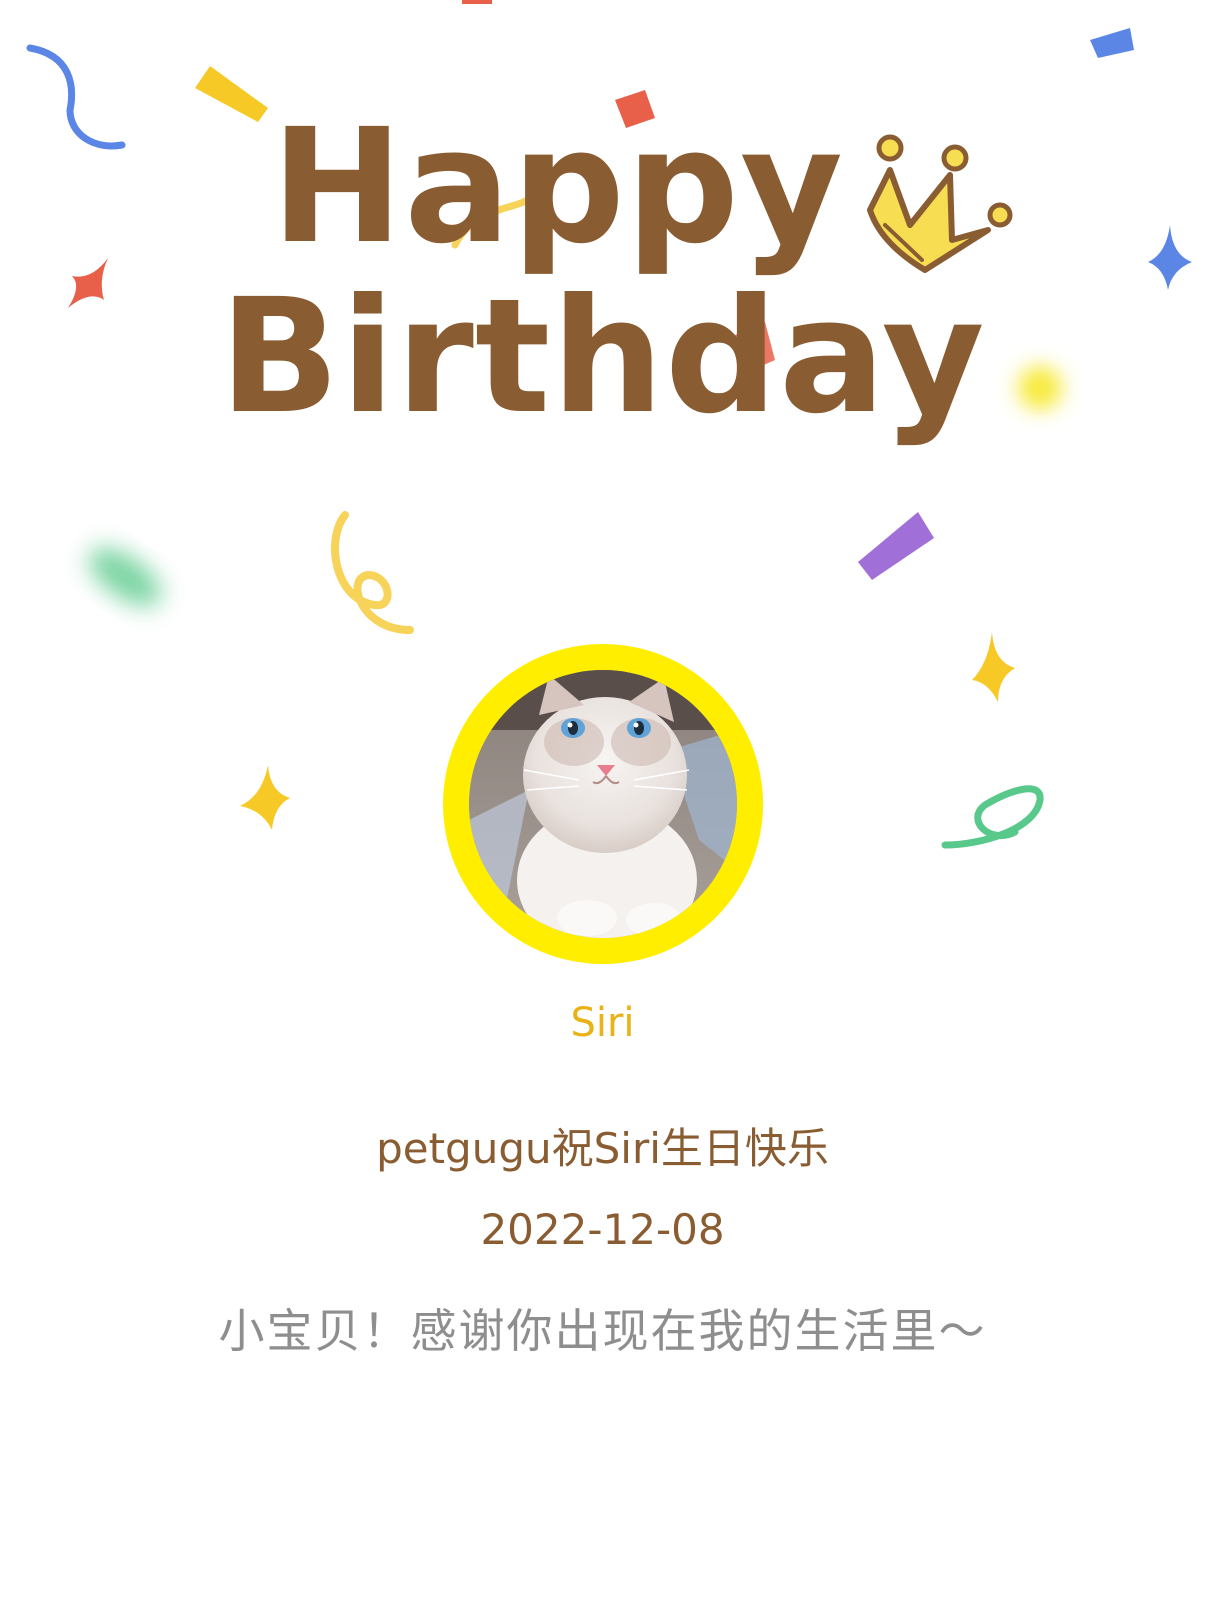  I want to click on birthday-message: 小宝贝！感谢你出现在我的生活里～, so click(602, 1331).